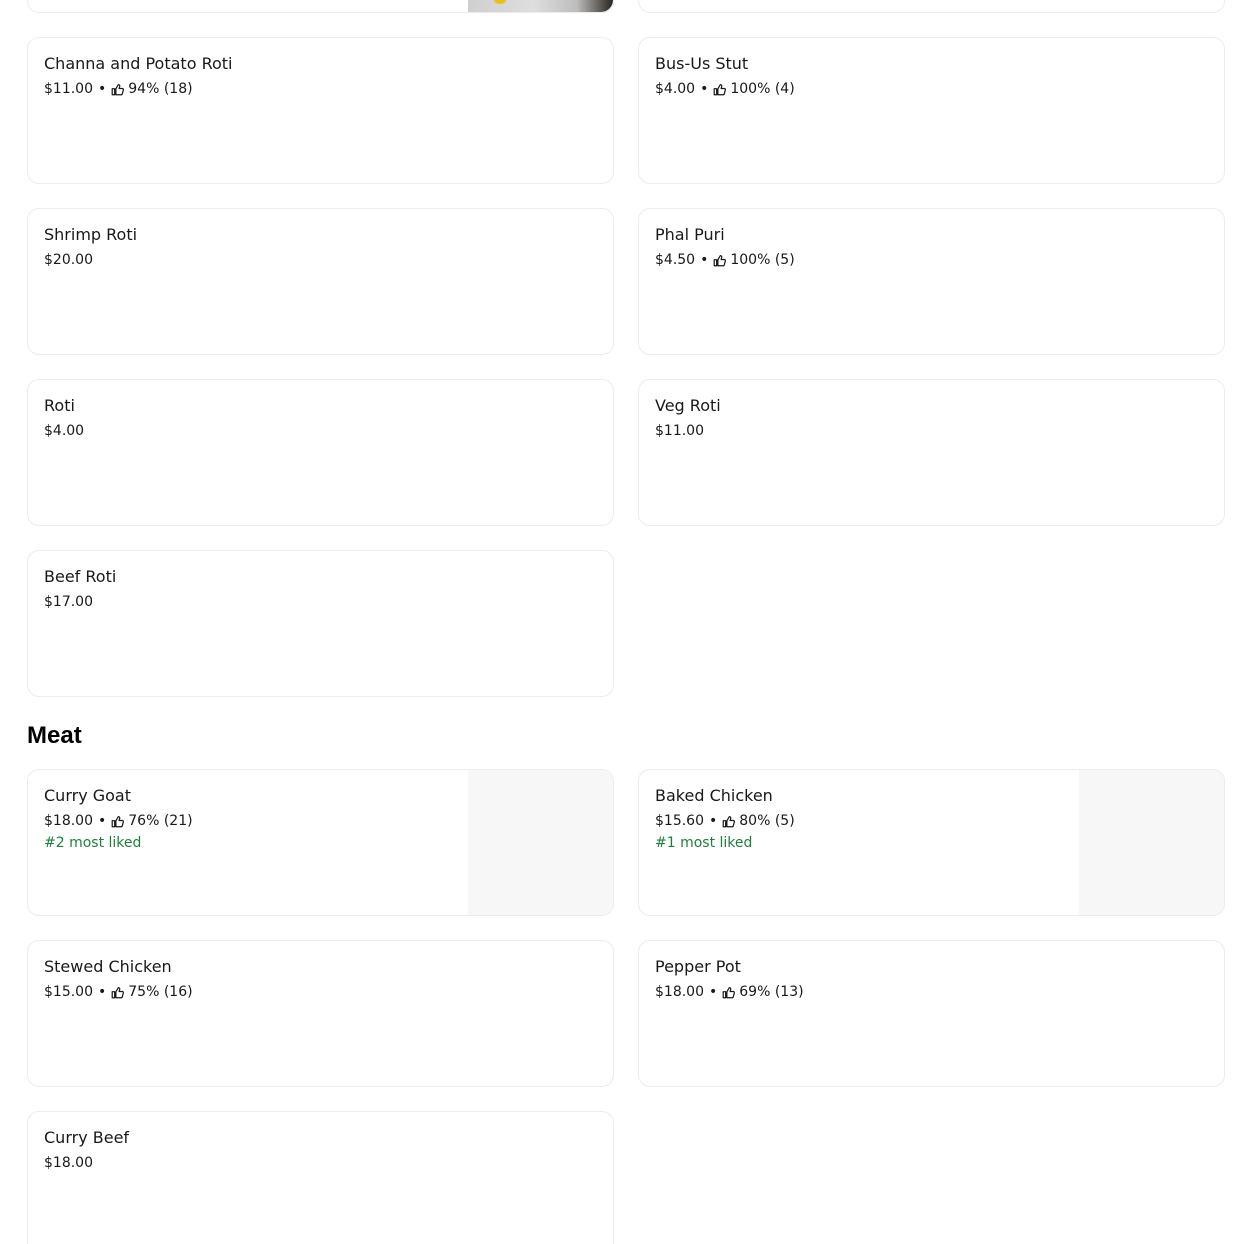 The height and width of the screenshot is (1244, 1250). I want to click on item-name: Beef Roti, so click(80, 576).